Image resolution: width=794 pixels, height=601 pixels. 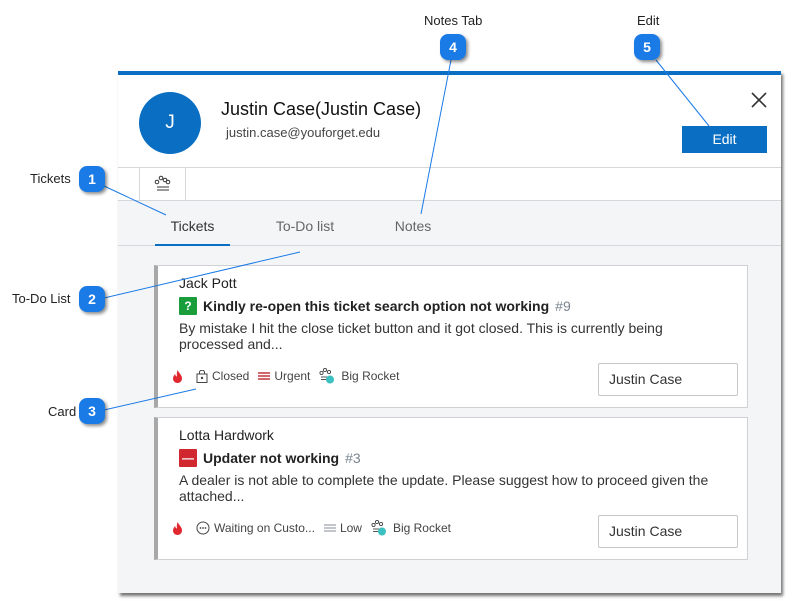 What do you see at coordinates (188, 306) in the screenshot?
I see `status-question-icon: ?` at bounding box center [188, 306].